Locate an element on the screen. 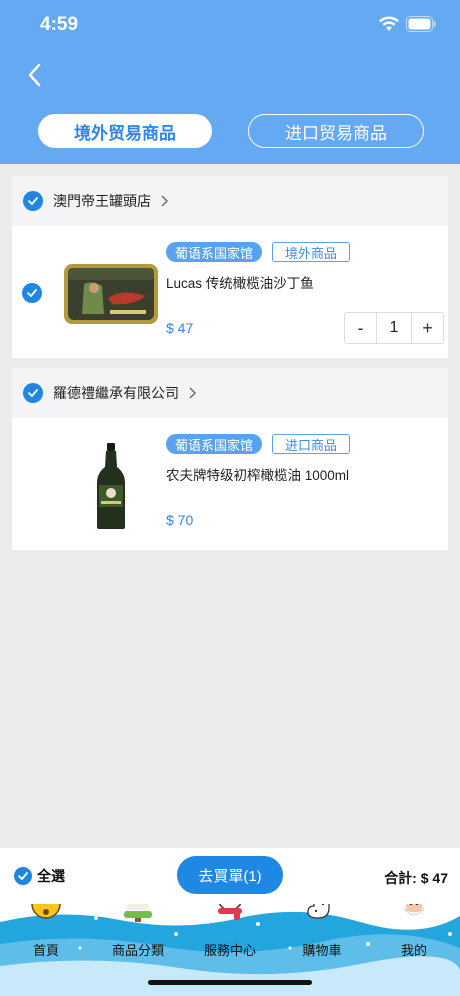  tab-profile: 我的 is located at coordinates (414, 934).